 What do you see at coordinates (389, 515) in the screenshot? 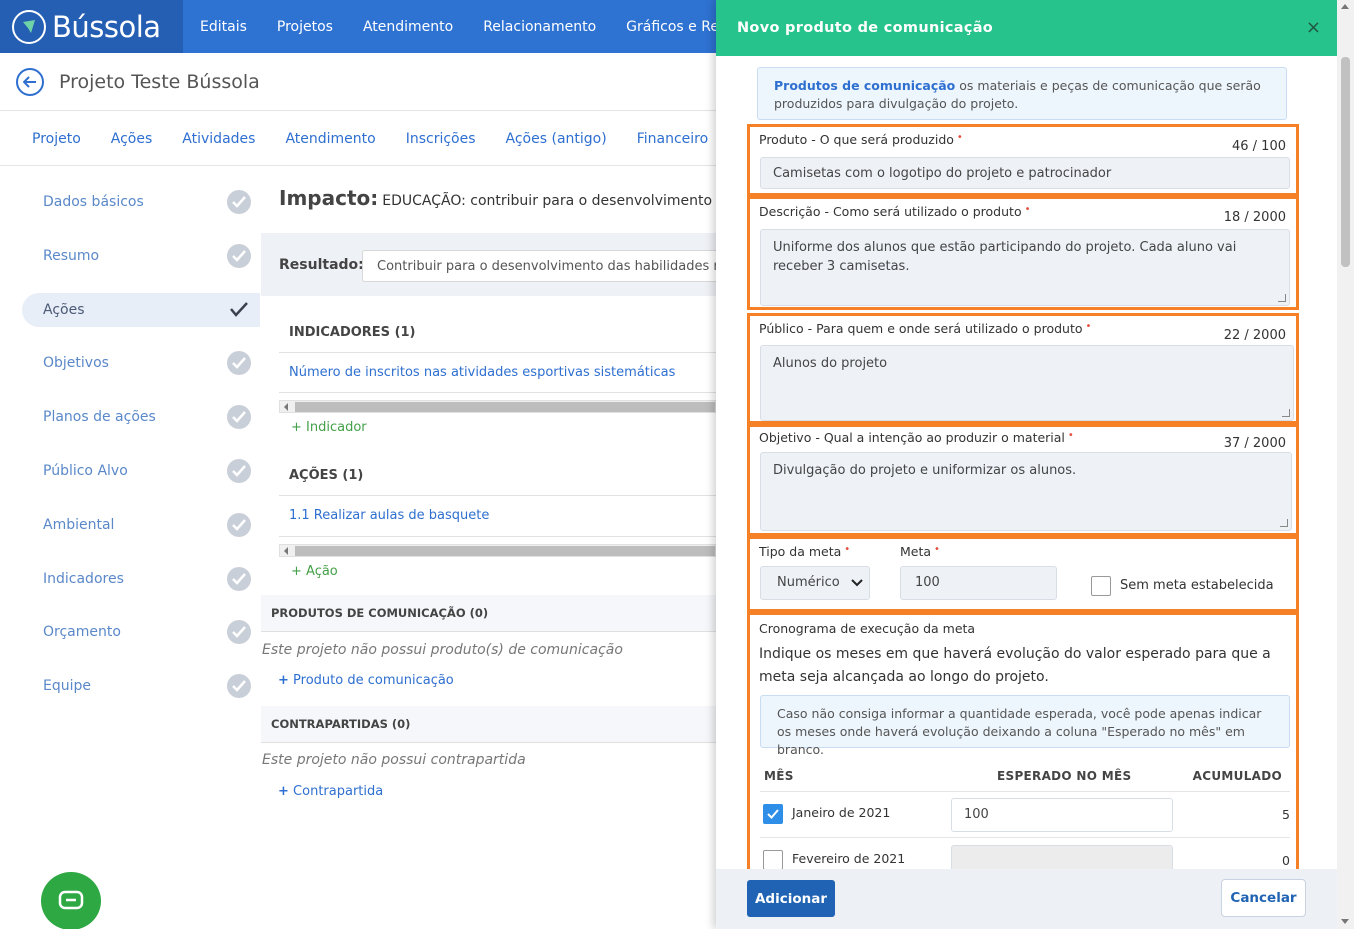
I see `action-link: 1.1 Realizar aulas de basquete` at bounding box center [389, 515].